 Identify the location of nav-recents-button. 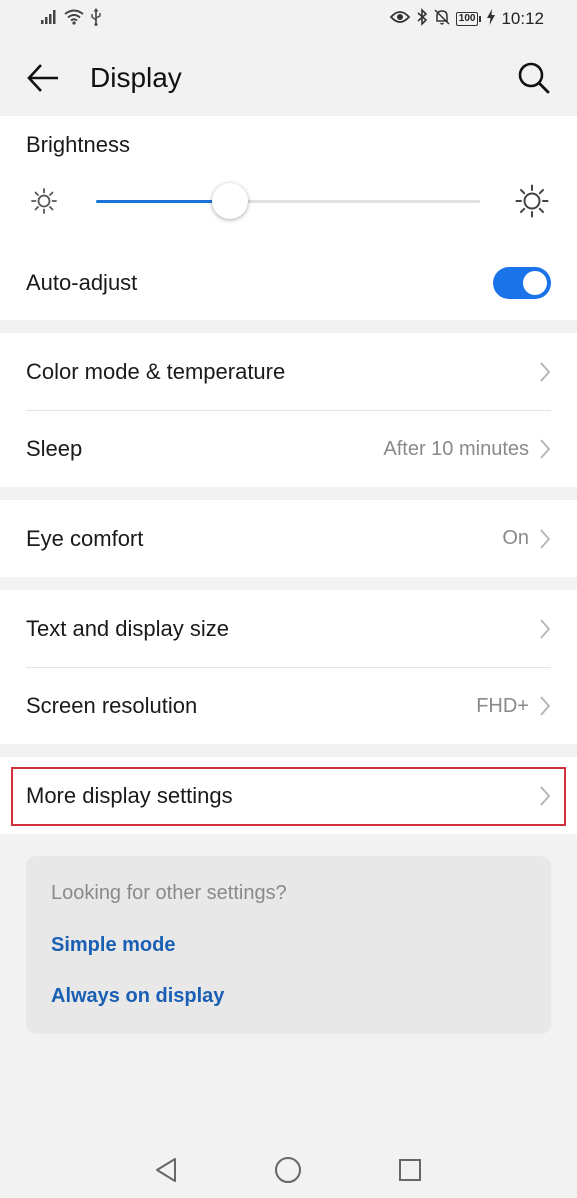
(410, 1170).